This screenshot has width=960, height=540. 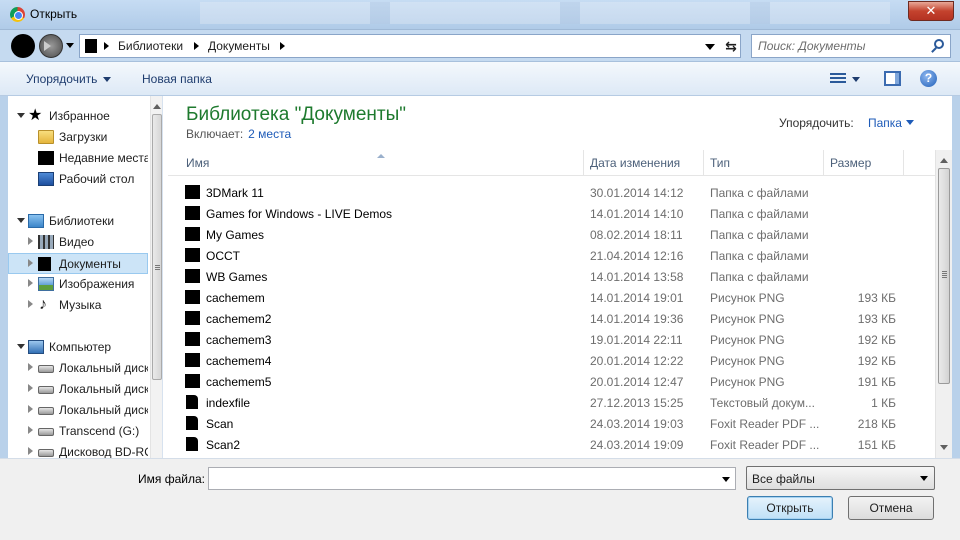 What do you see at coordinates (644, 163) in the screenshot?
I see `column-date-modified: Дата изменения` at bounding box center [644, 163].